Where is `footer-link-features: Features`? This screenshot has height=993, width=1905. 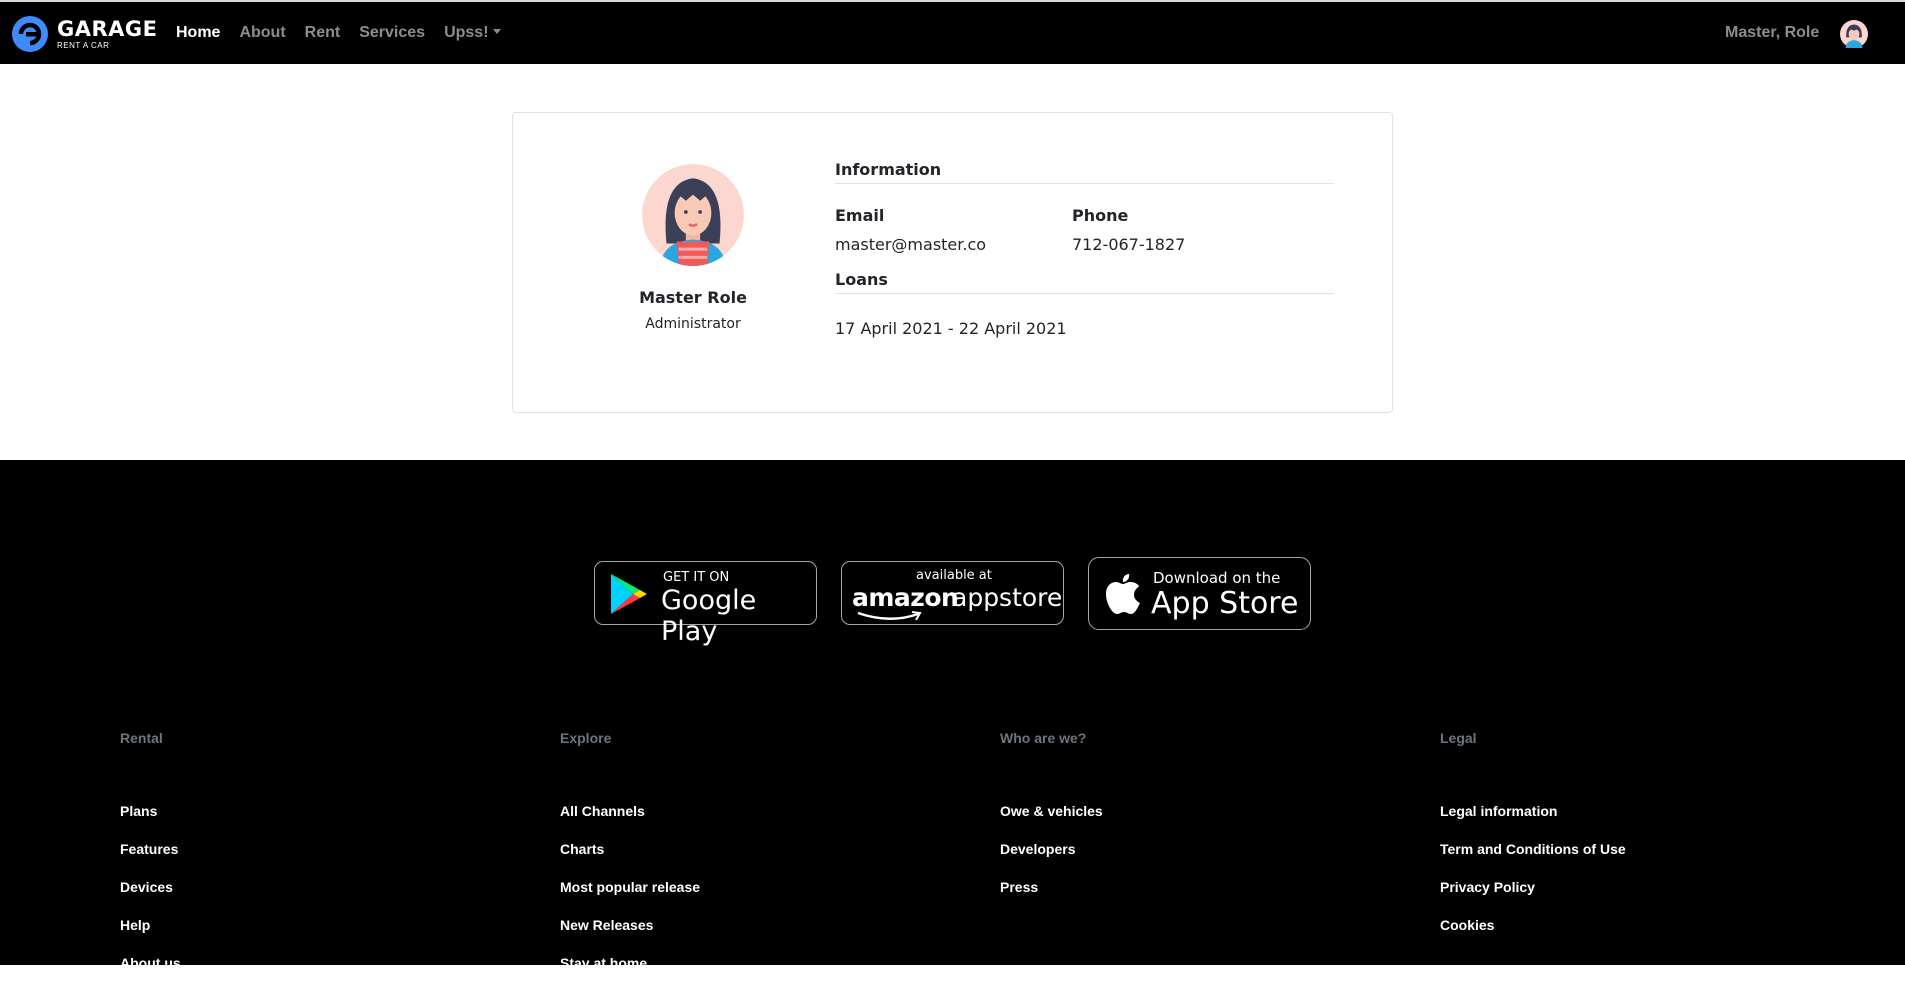 footer-link-features: Features is located at coordinates (150, 860).